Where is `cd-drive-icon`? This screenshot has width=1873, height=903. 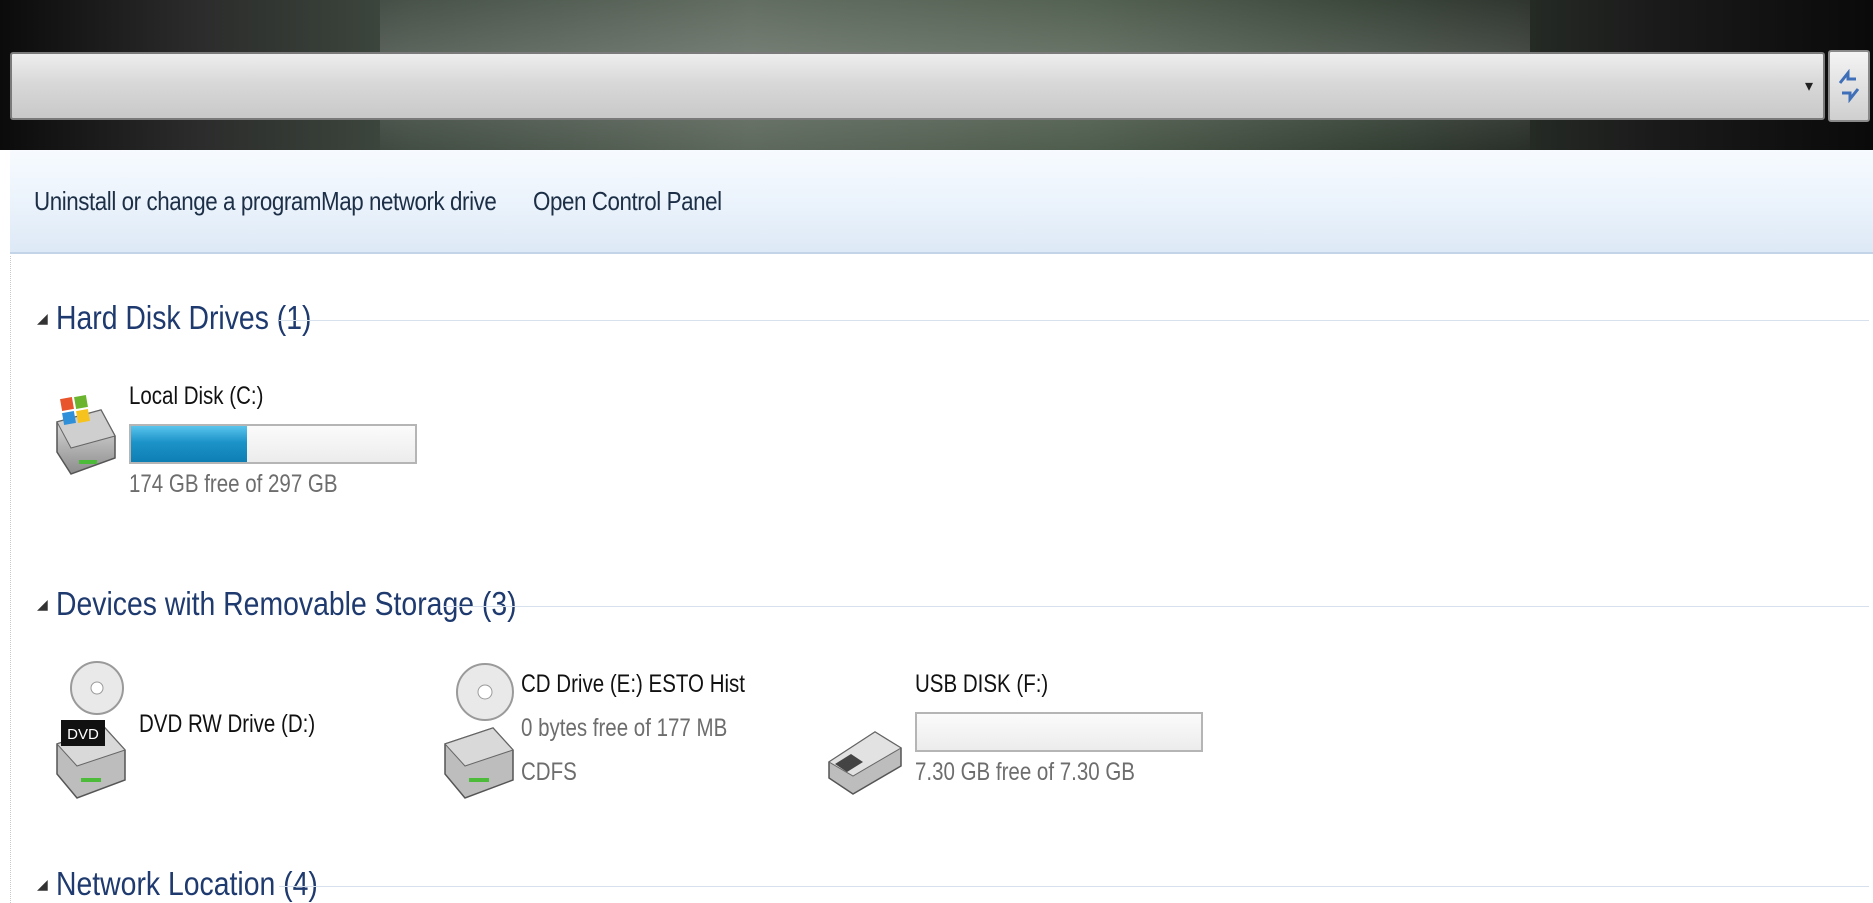
cd-drive-icon is located at coordinates (479, 731).